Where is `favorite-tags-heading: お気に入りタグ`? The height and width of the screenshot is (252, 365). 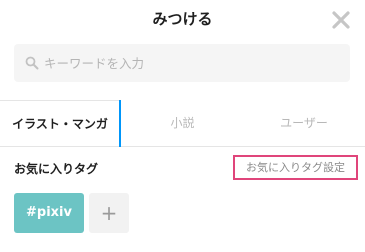
favorite-tags-heading: お気に入りタグ is located at coordinates (56, 169).